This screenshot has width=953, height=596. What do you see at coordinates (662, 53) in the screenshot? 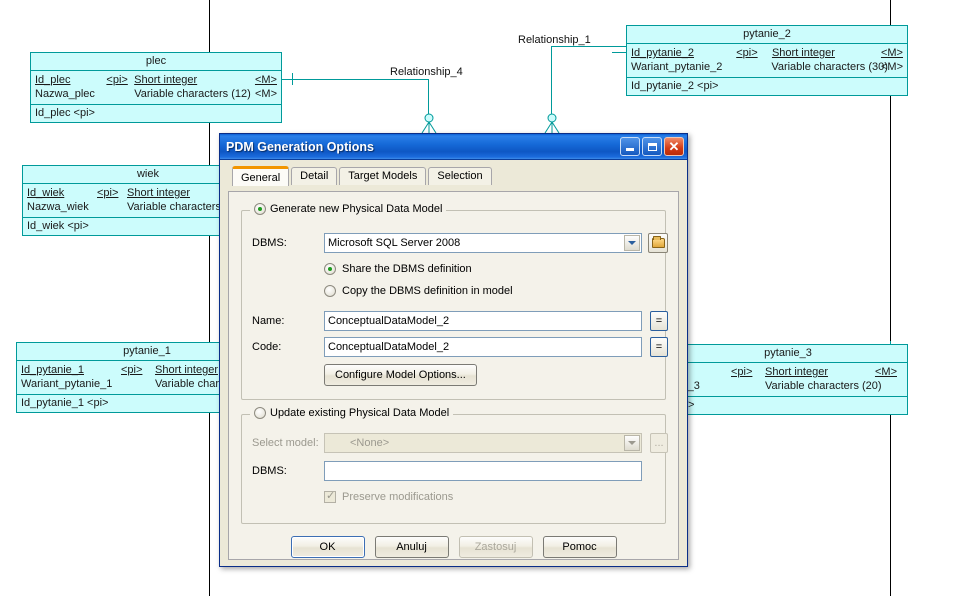
I see `attr-name: Id_pytanie_2` at bounding box center [662, 53].